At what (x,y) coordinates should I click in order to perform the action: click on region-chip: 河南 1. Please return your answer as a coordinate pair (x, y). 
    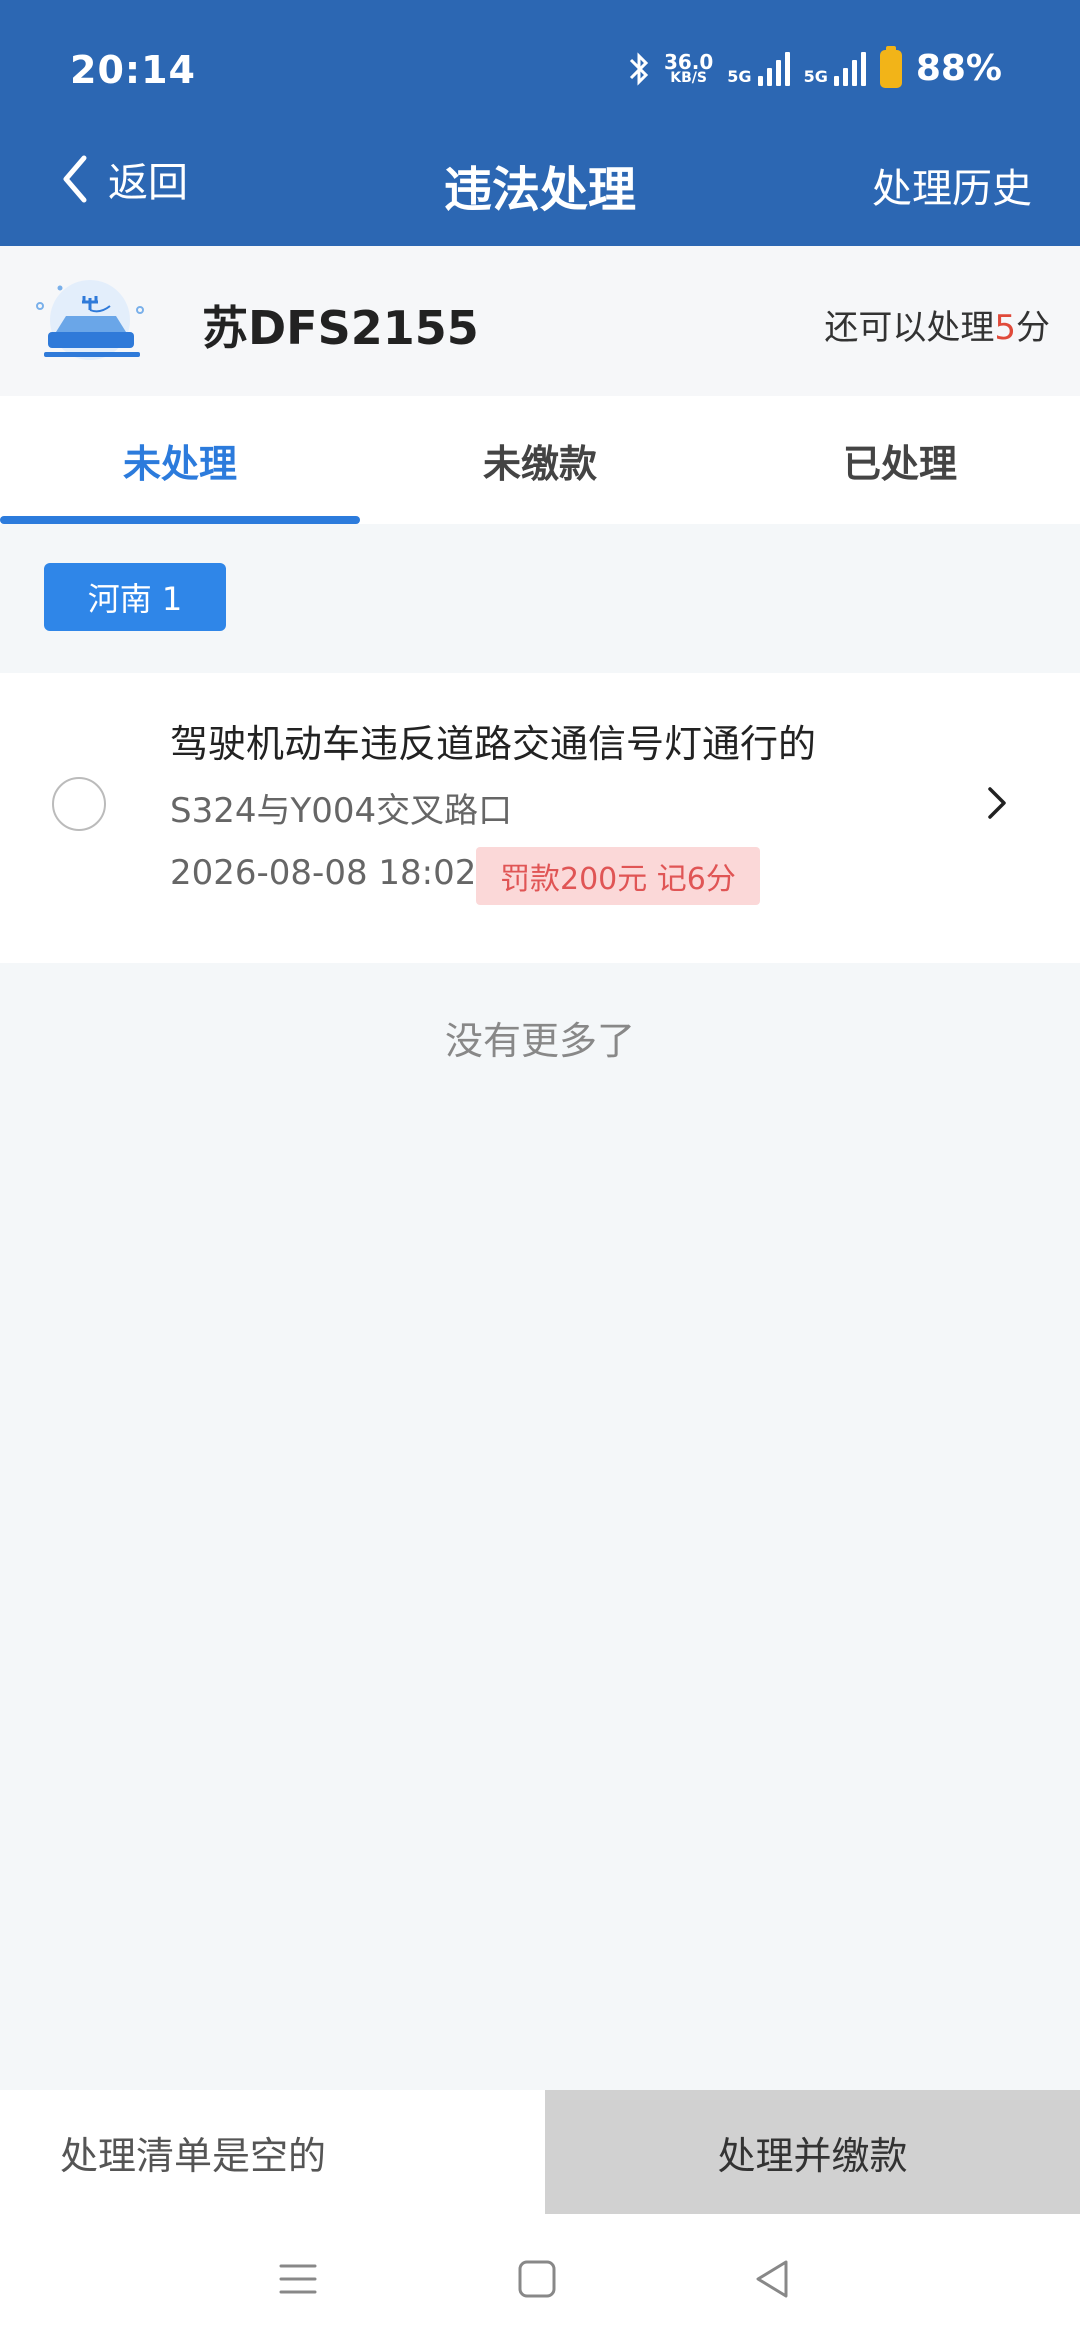
    Looking at the image, I should click on (135, 597).